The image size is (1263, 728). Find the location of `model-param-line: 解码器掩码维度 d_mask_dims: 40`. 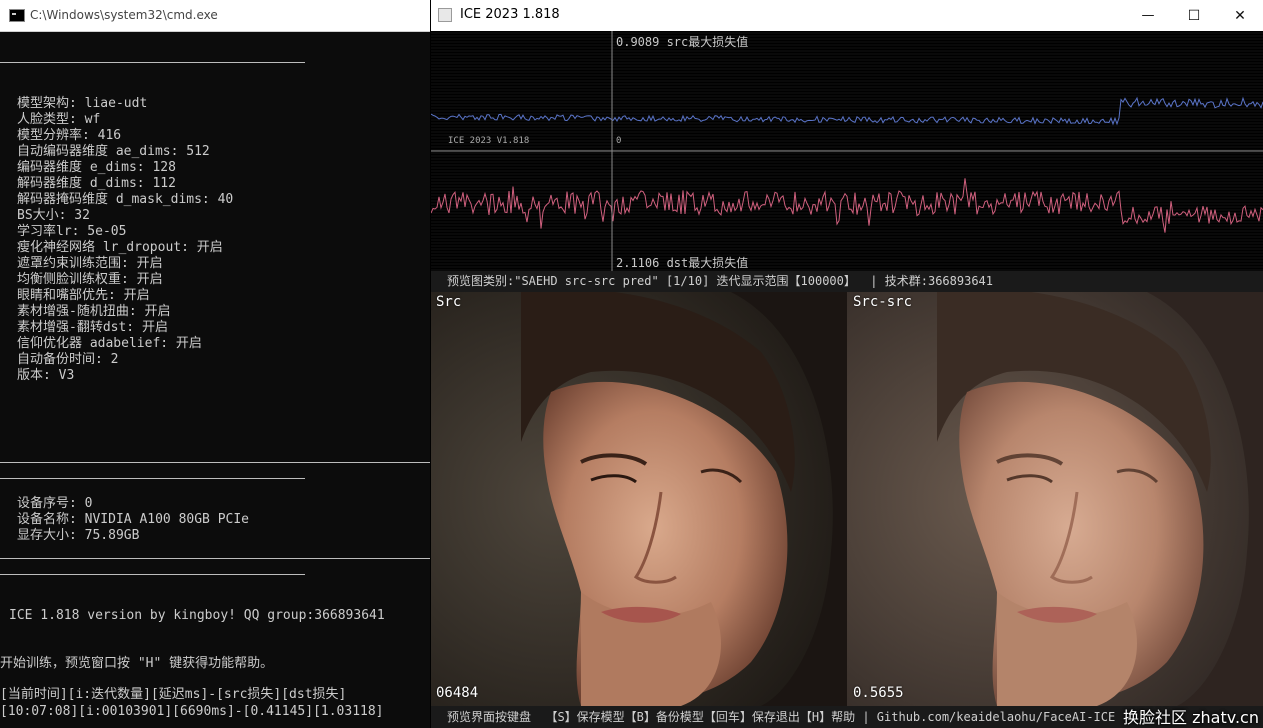

model-param-line: 解码器掩码维度 d_mask_dims: 40 is located at coordinates (125, 199).